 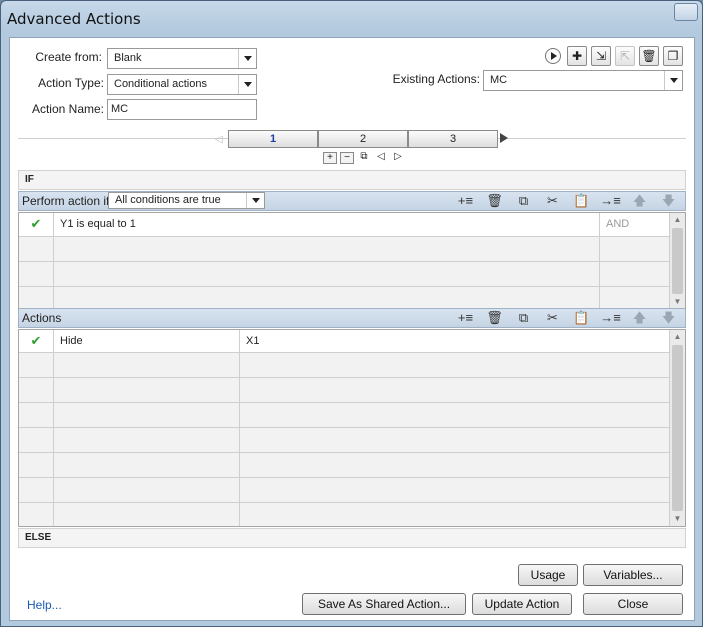 I want to click on actions-scrollbar: ▲ ▼, so click(x=677, y=428).